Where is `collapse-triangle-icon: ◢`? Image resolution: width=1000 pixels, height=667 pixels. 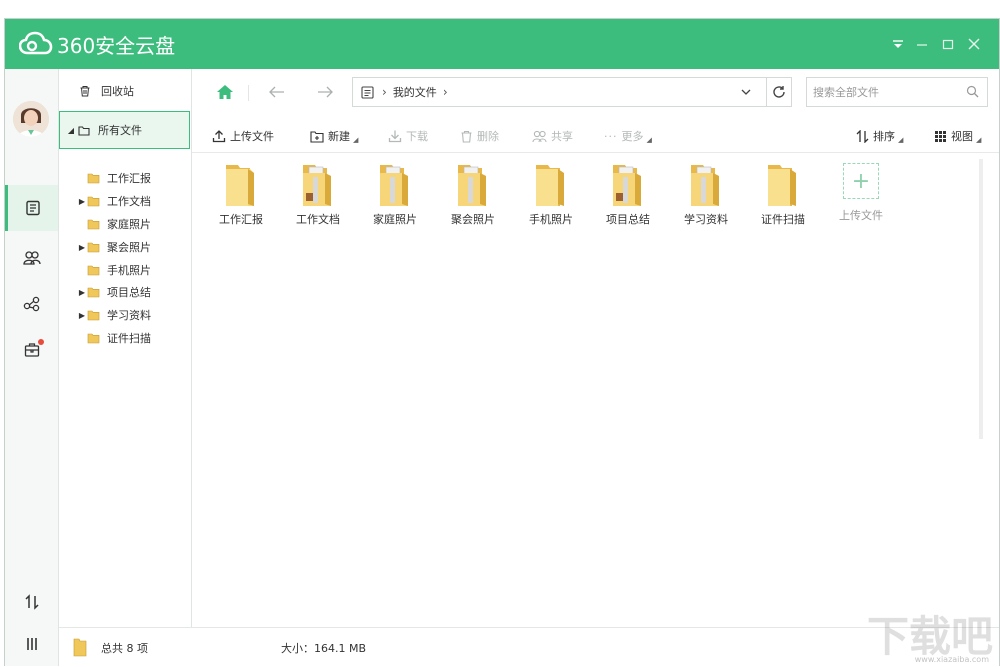
collapse-triangle-icon: ◢ is located at coordinates (71, 130).